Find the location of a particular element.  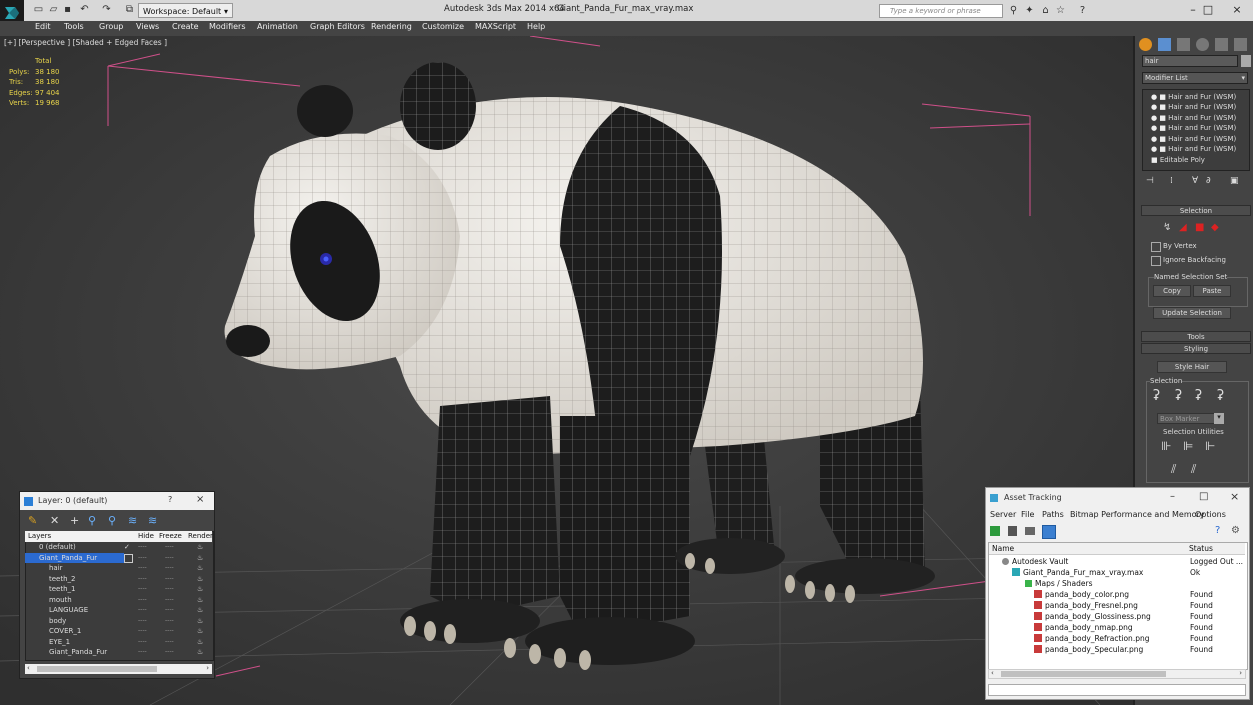

col-layers: Layers is located at coordinates (39, 536).